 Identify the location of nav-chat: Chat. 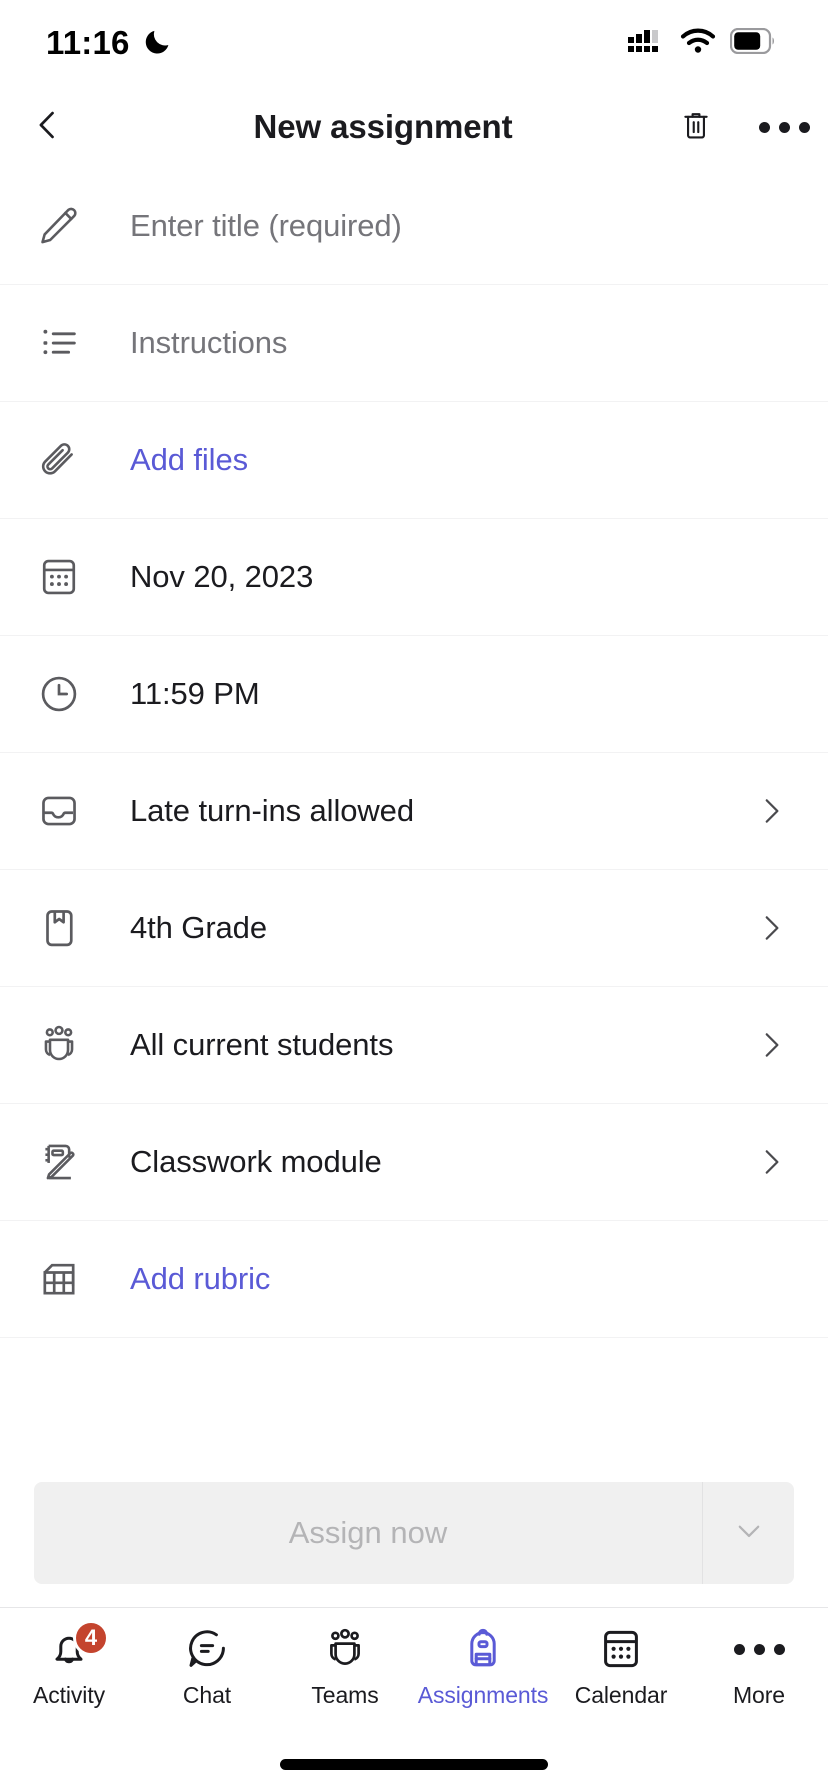
(207, 1665).